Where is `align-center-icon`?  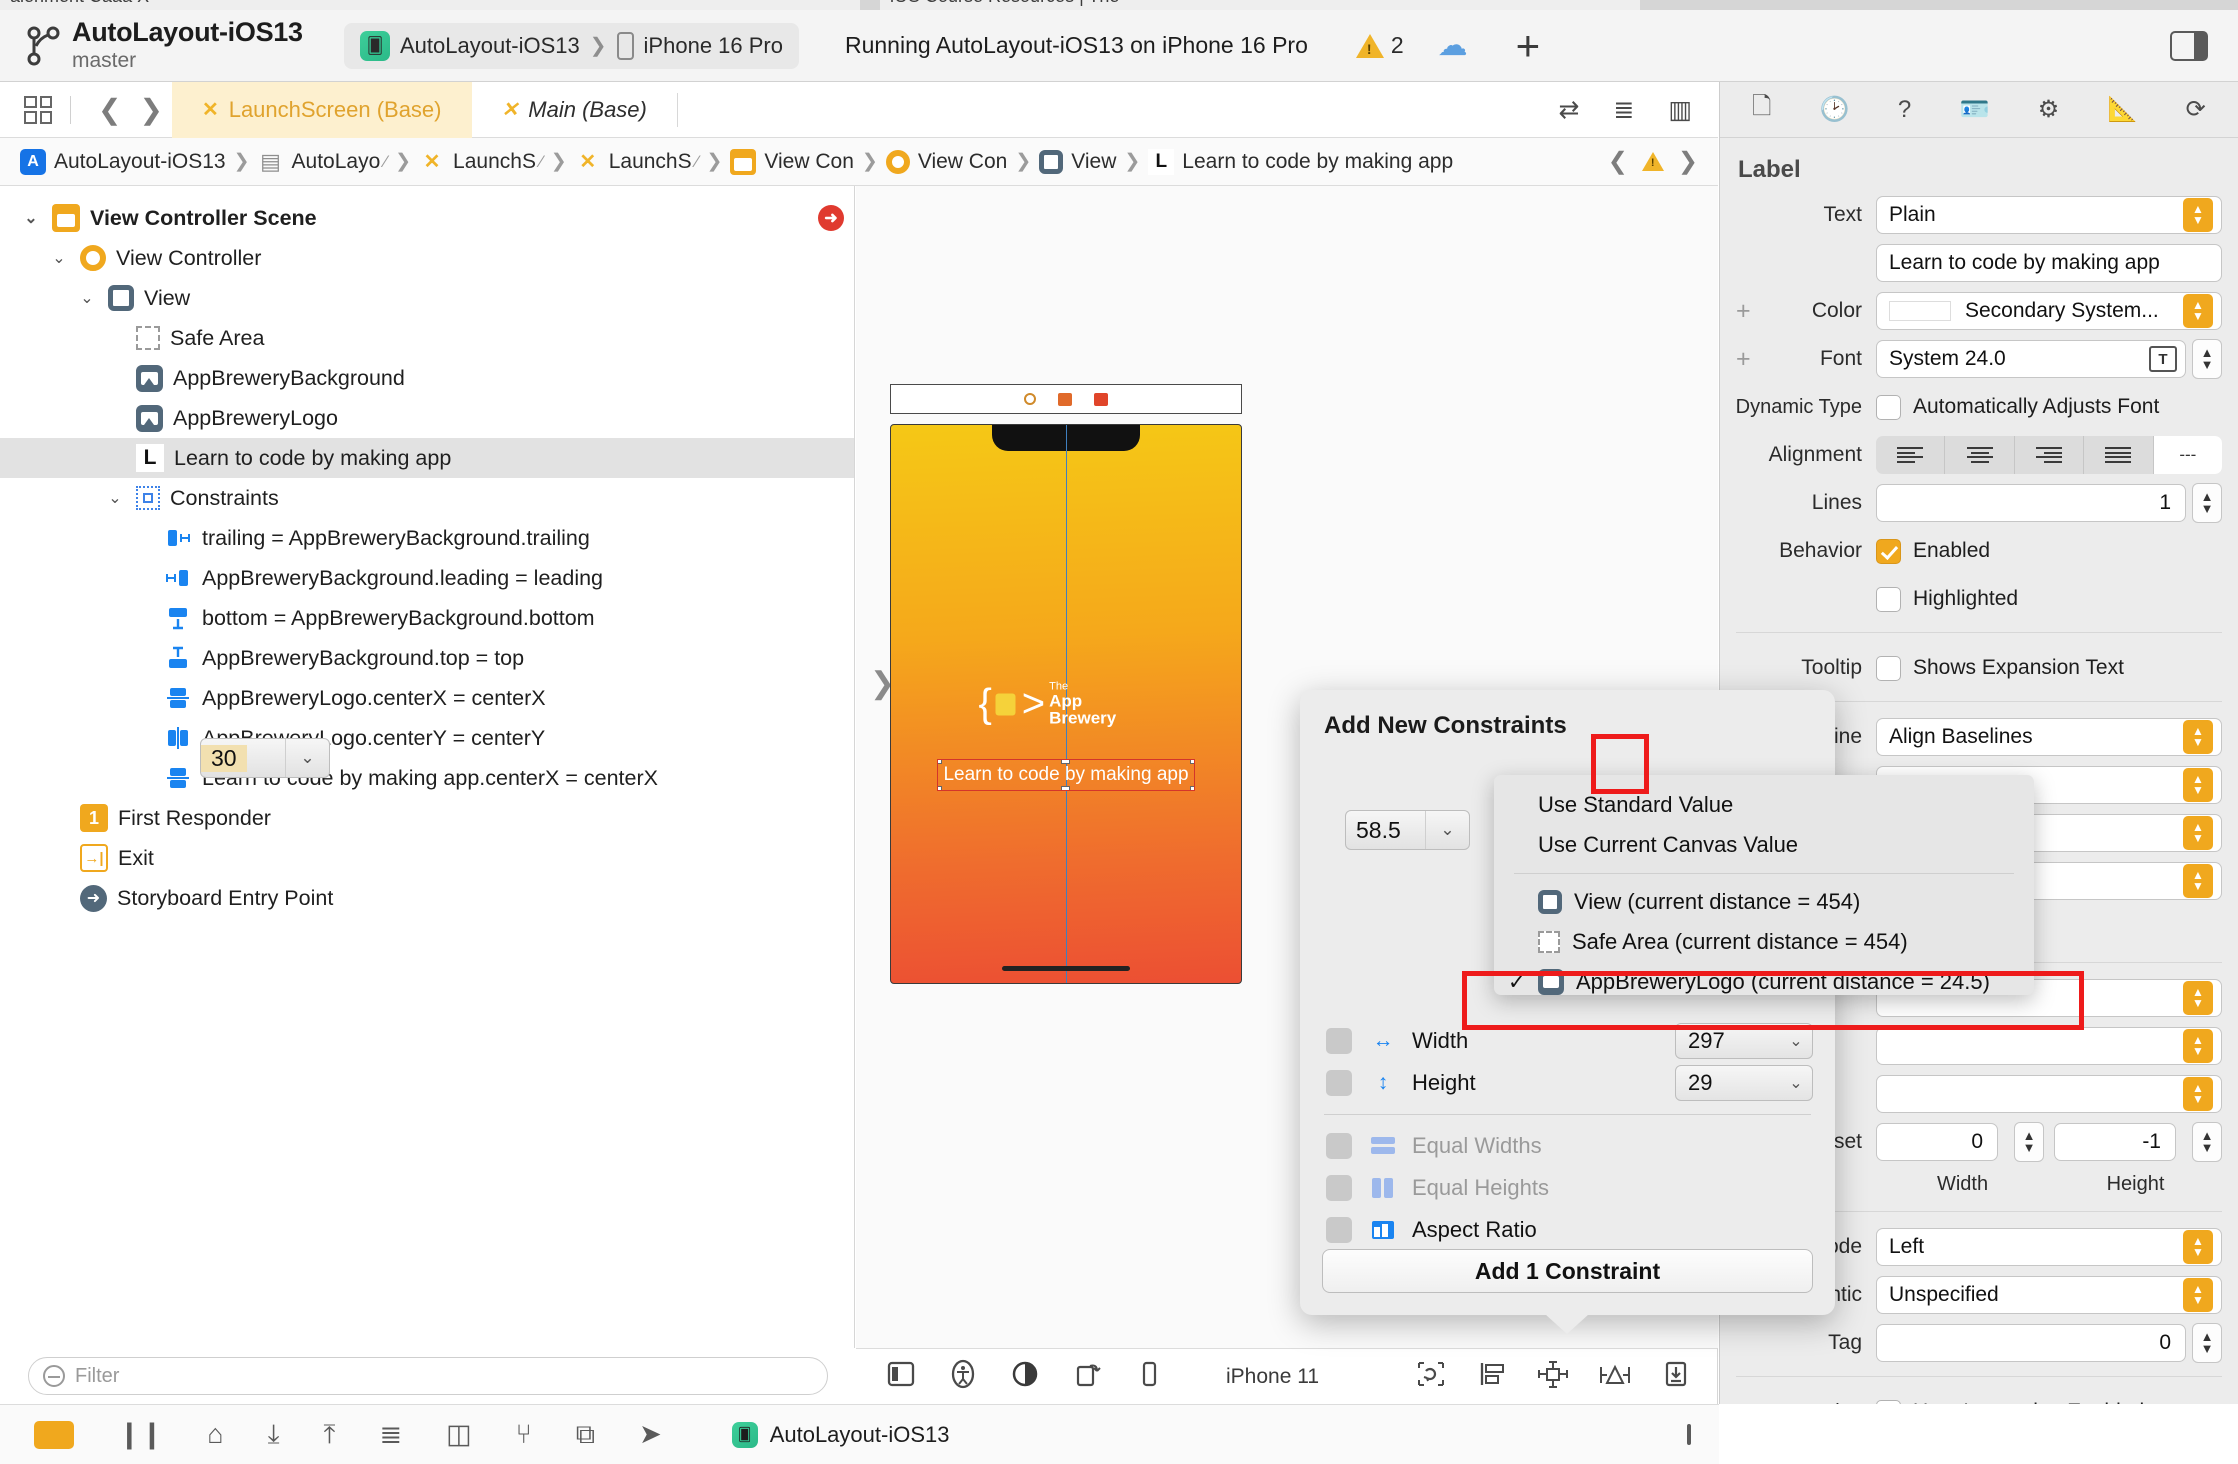 align-center-icon is located at coordinates (1980, 455).